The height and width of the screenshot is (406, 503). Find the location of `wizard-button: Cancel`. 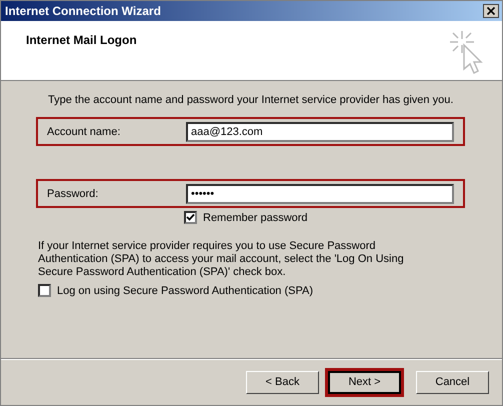

wizard-button: Cancel is located at coordinates (452, 382).